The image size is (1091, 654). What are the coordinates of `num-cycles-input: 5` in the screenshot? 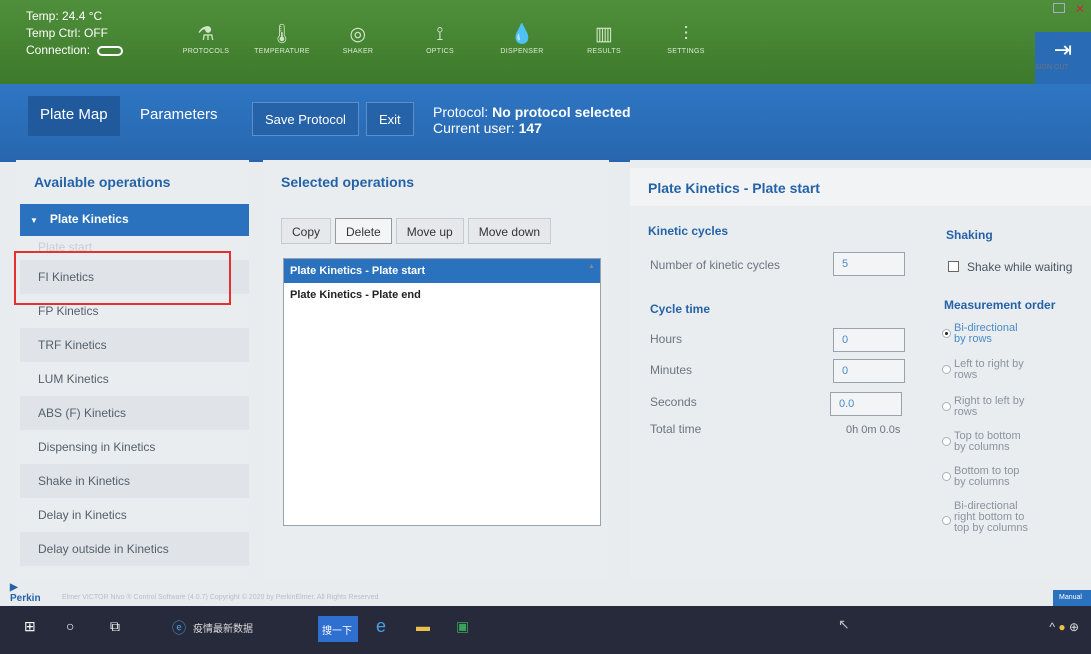 It's located at (869, 264).